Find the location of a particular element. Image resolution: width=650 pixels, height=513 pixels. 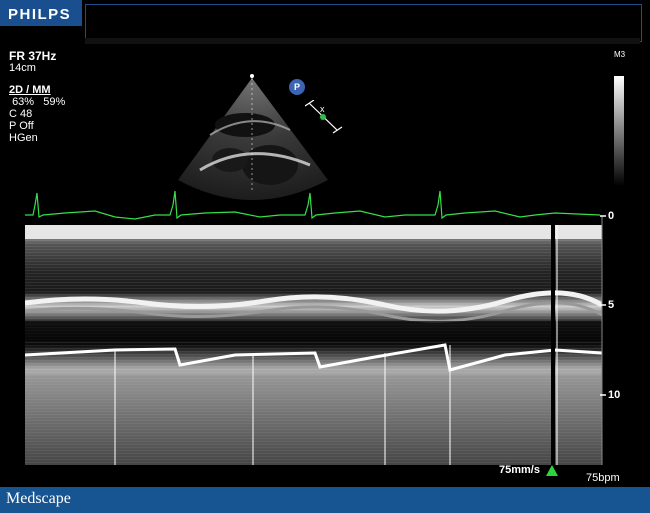

probe-badge: P is located at coordinates (297, 87).